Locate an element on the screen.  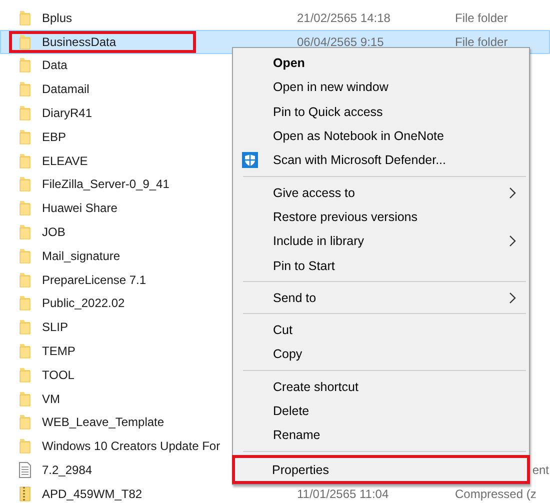
file-name: PrepareLicense 7.1 is located at coordinates (94, 279).